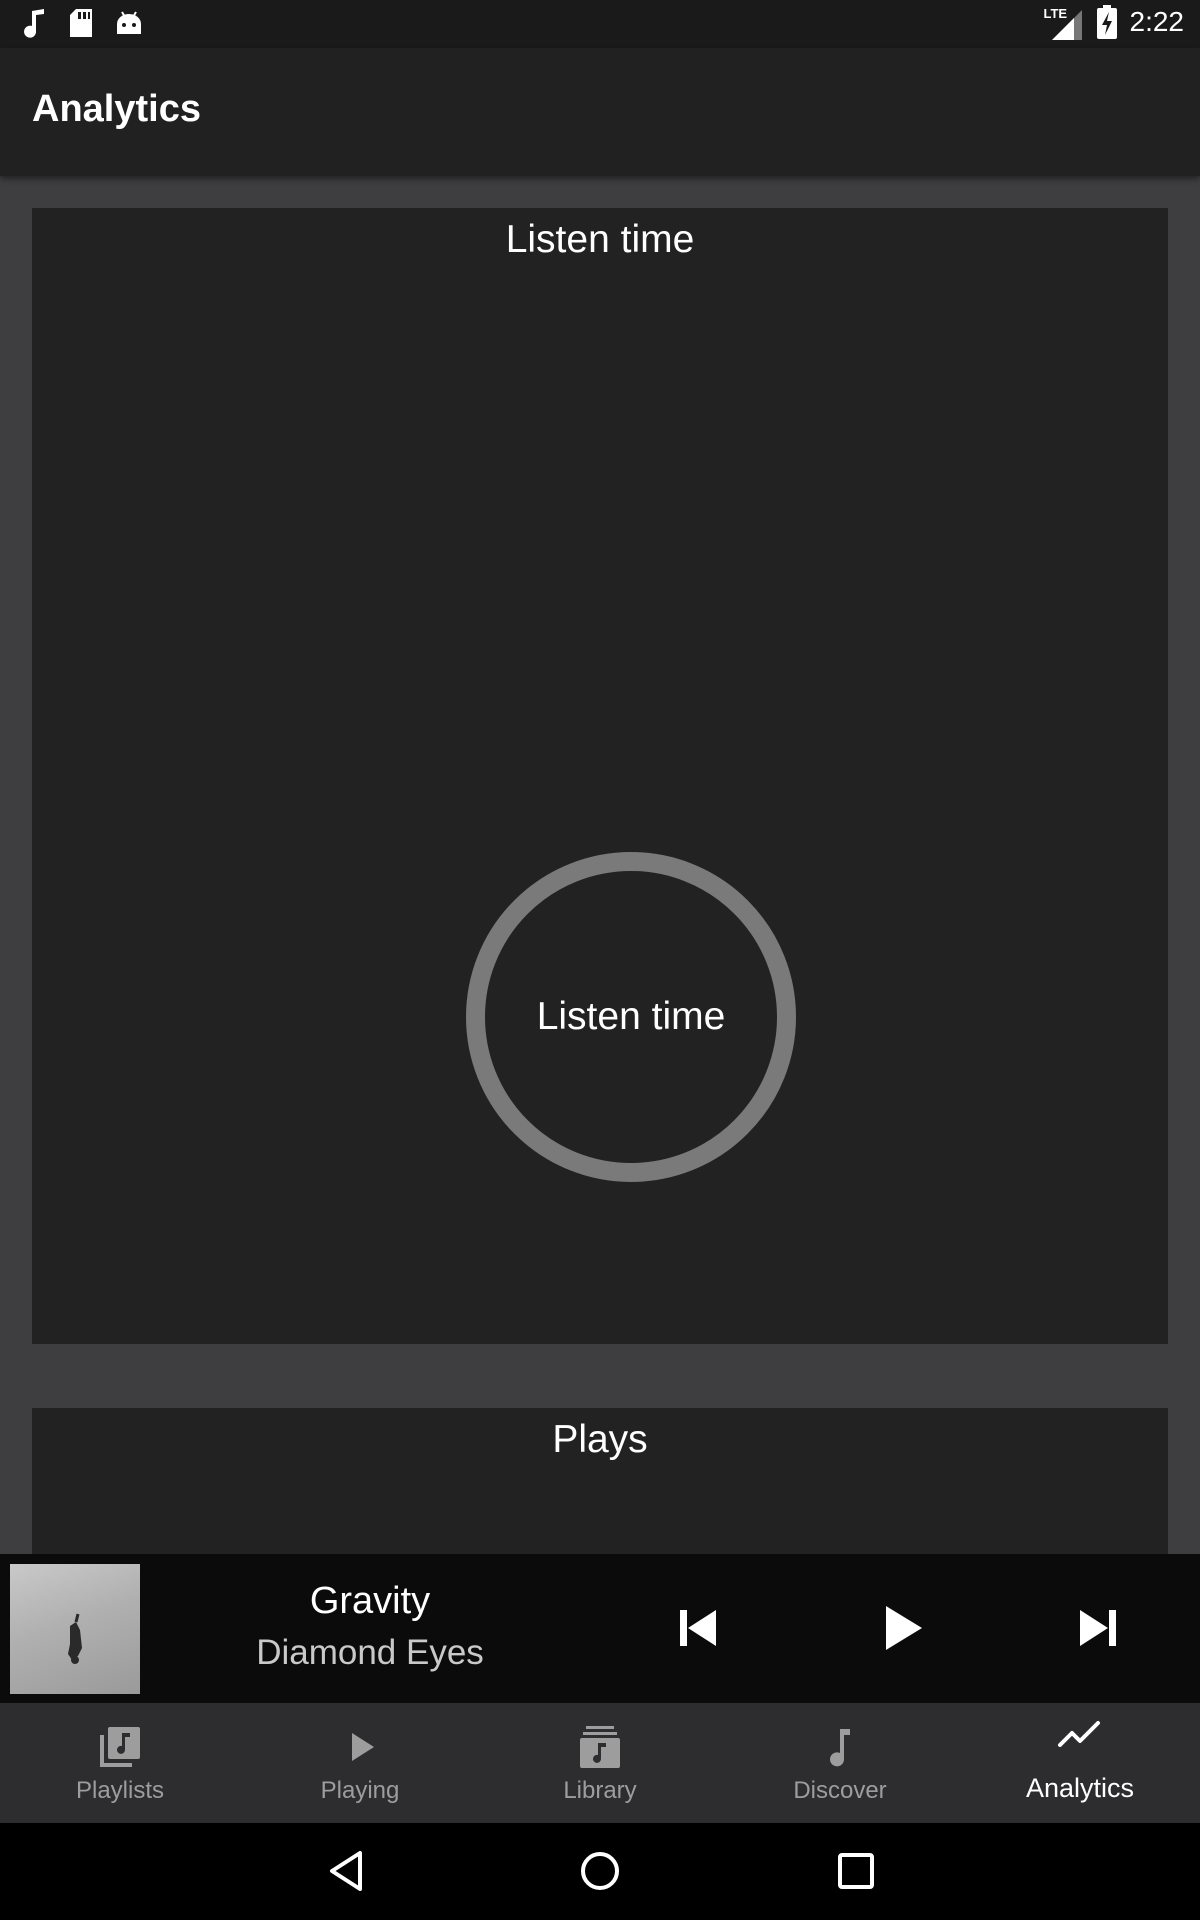 The width and height of the screenshot is (1200, 1920). I want to click on nav-label-analytics: Analytics, so click(1080, 1788).